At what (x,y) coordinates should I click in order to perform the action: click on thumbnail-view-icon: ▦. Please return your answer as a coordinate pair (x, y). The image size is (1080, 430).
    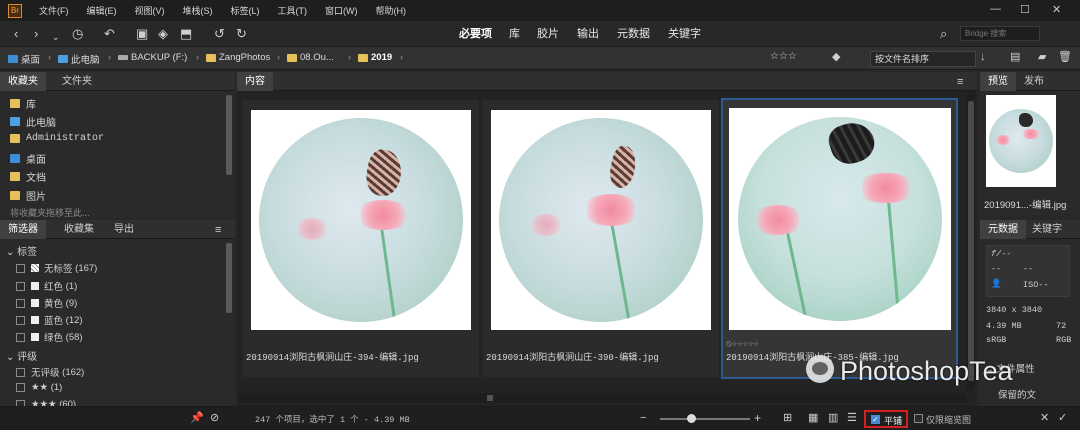
    Looking at the image, I should click on (813, 418).